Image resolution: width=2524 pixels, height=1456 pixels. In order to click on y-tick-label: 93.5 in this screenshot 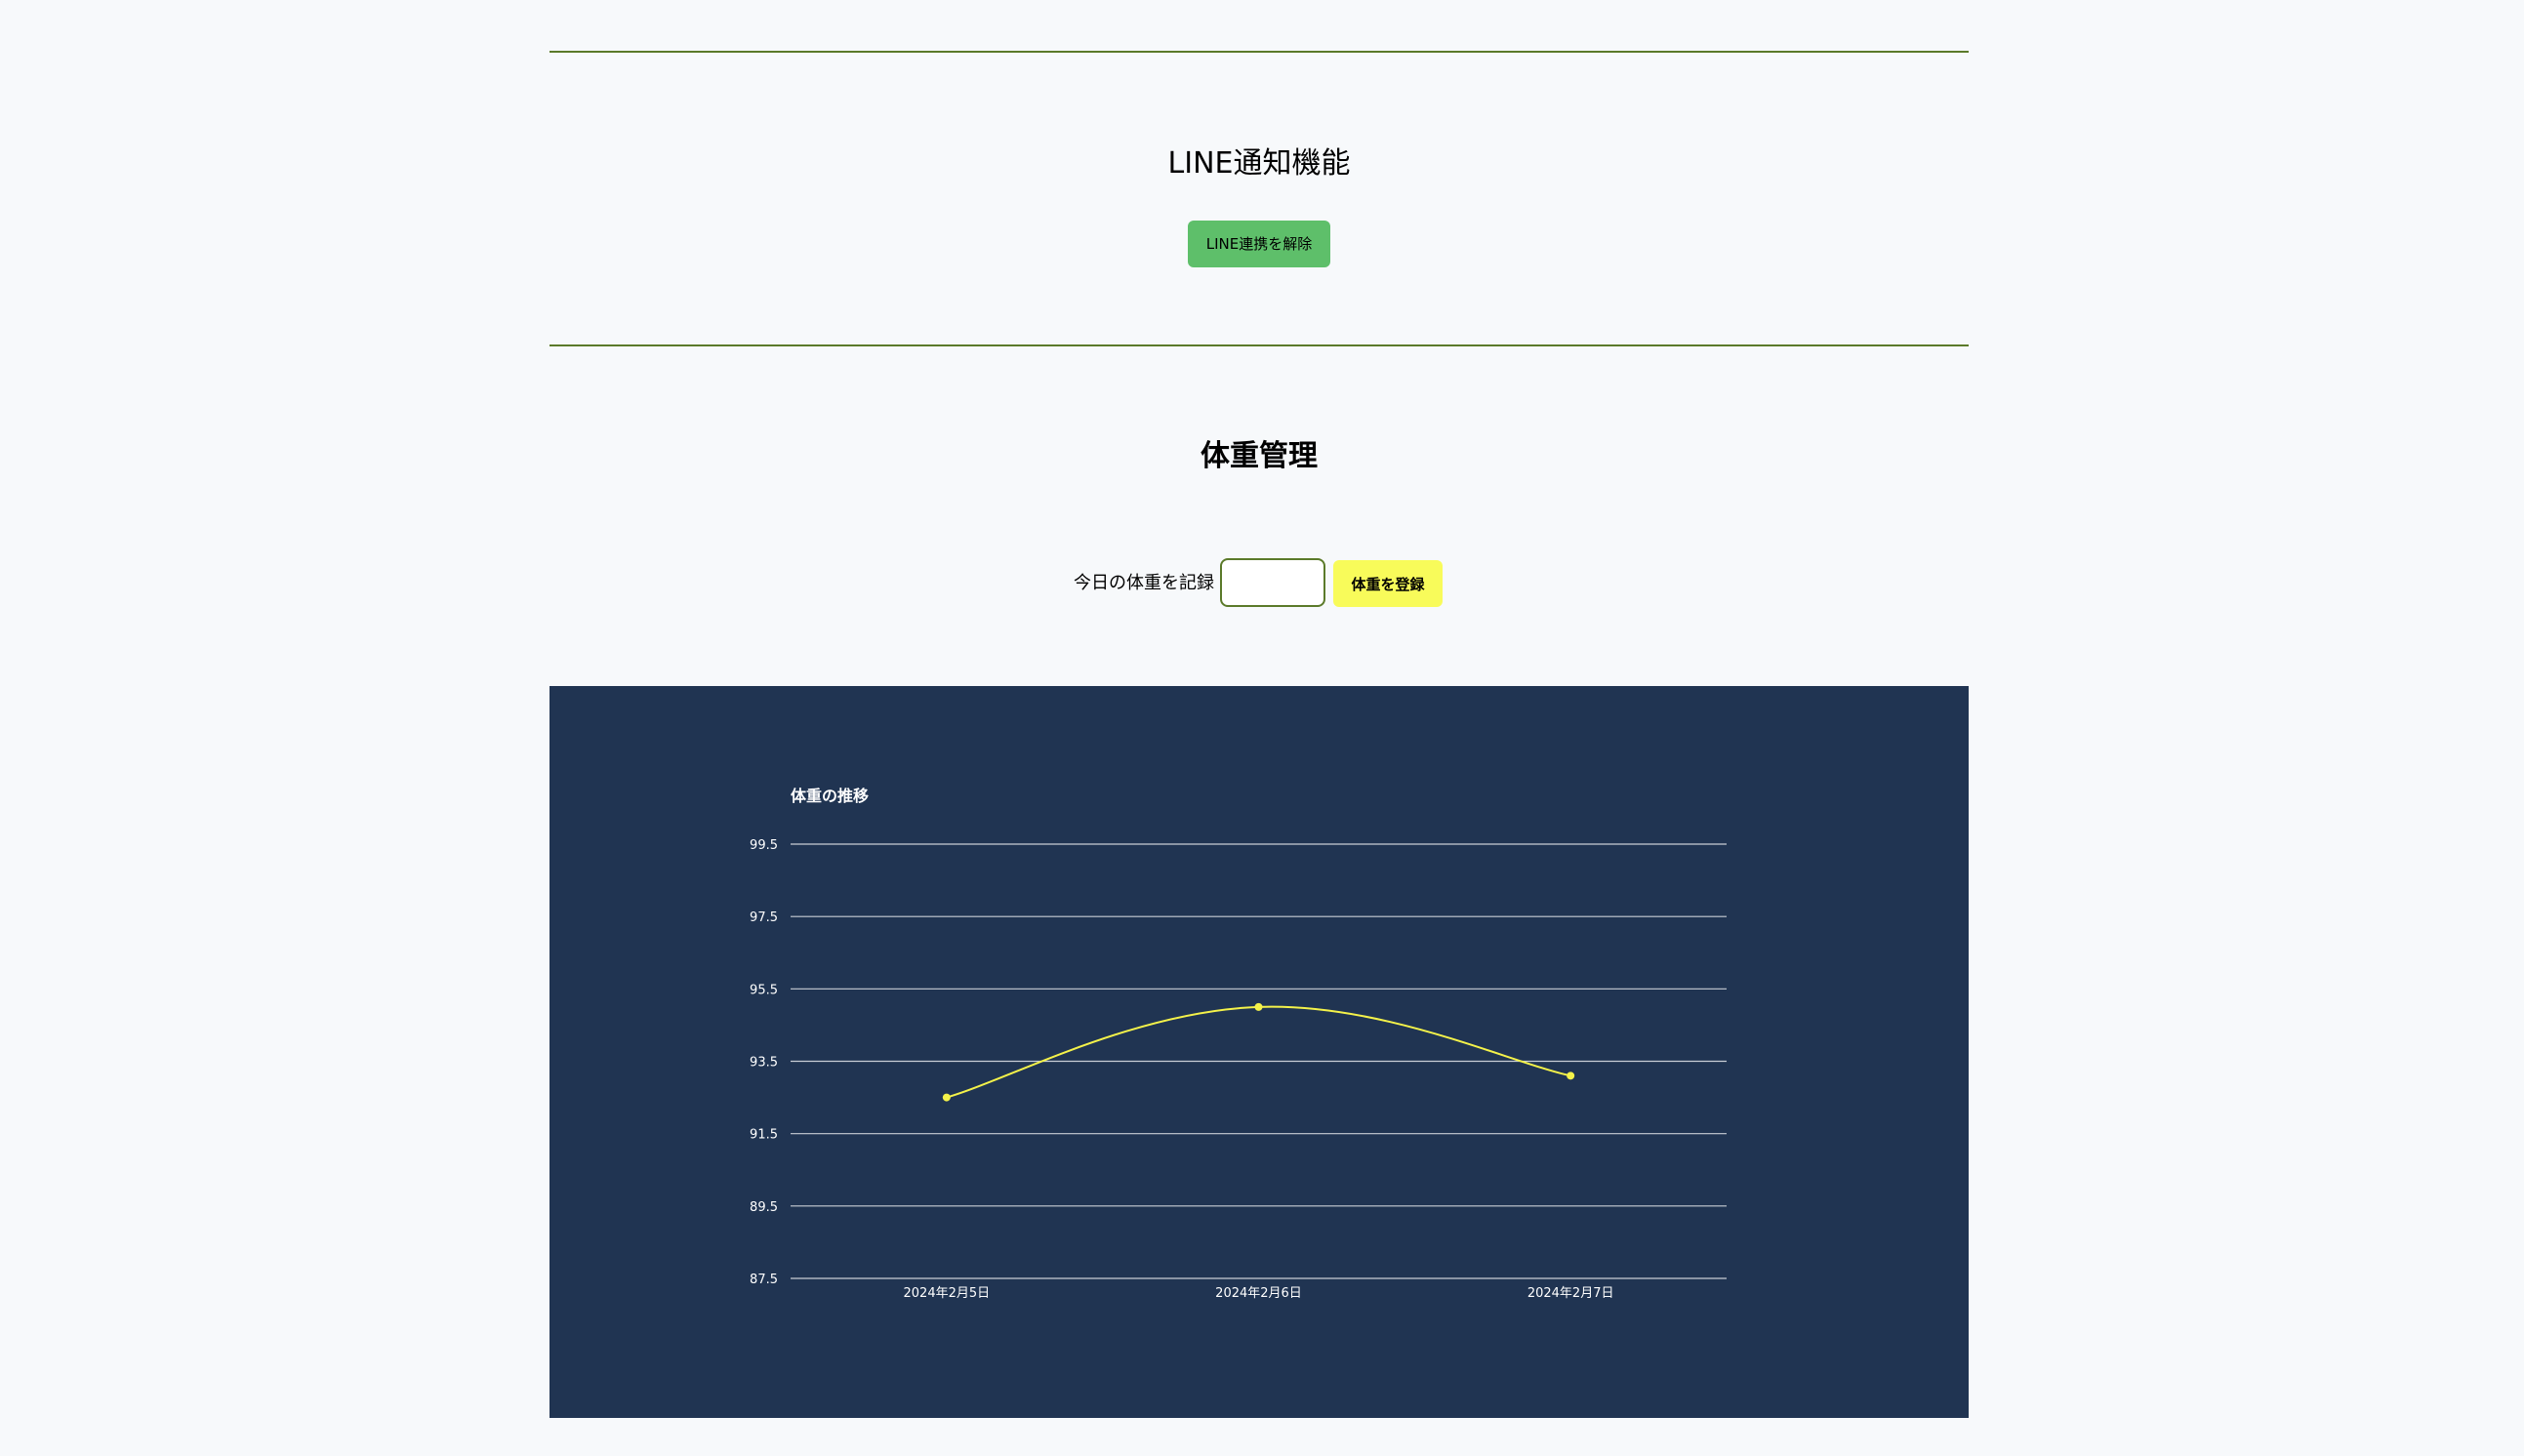, I will do `click(764, 1063)`.